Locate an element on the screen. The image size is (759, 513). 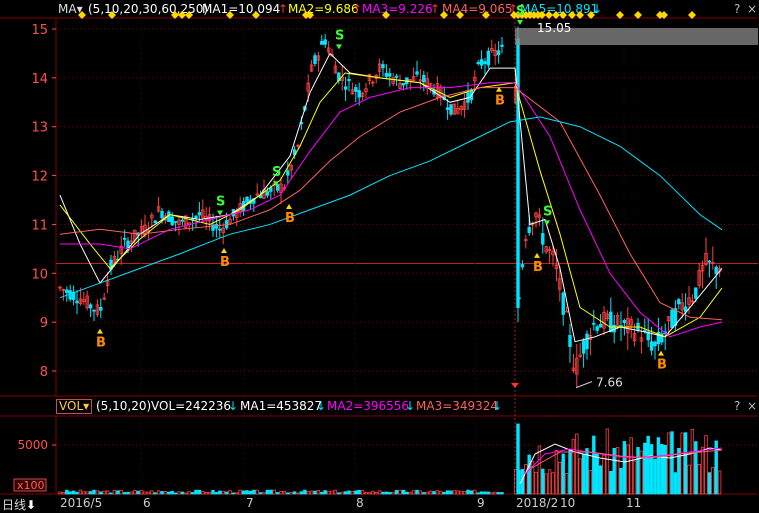
vol-params: (5,10,20) is located at coordinates (123, 406).